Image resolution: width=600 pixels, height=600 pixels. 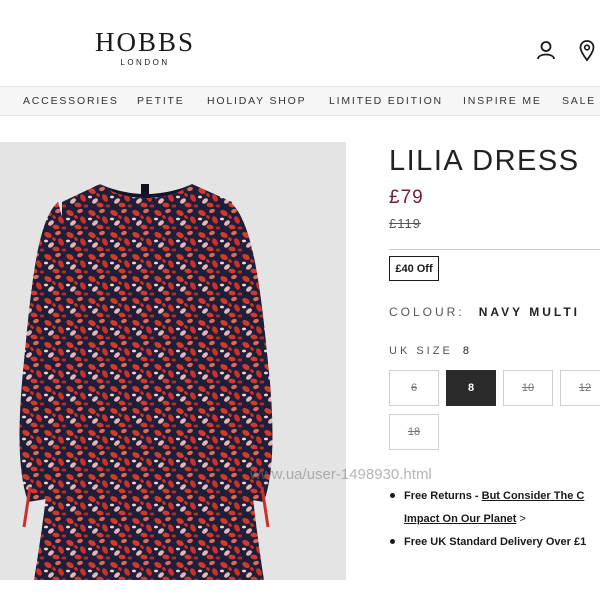 I want to click on logo-subtitle: LONDON, so click(x=145, y=62).